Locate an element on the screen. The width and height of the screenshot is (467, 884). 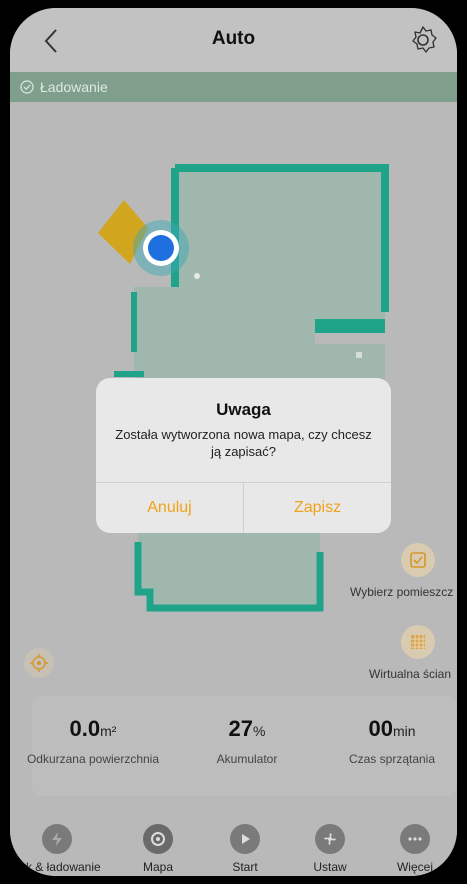
select-room-label: Wybierz pomieszcz is located at coordinates (402, 592).